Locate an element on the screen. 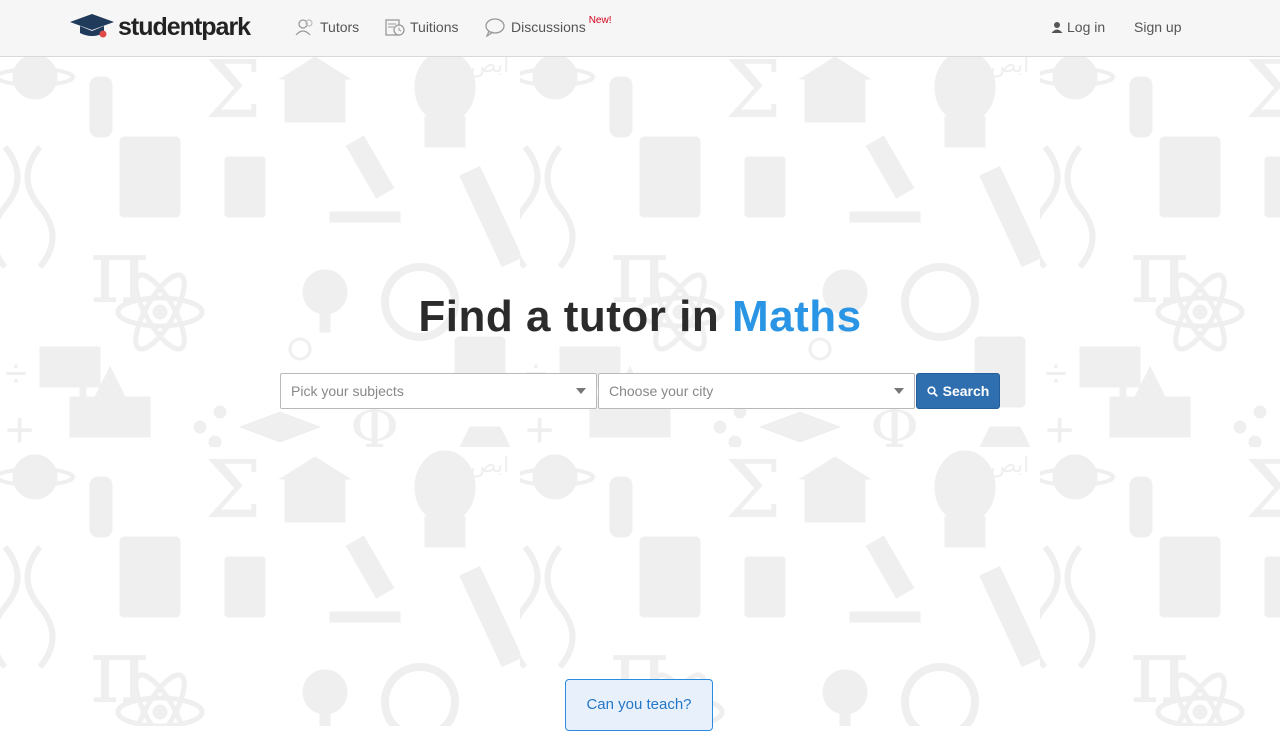 Image resolution: width=1280 pixels, height=731 pixels. city-placeholder: Choose your city is located at coordinates (661, 391).